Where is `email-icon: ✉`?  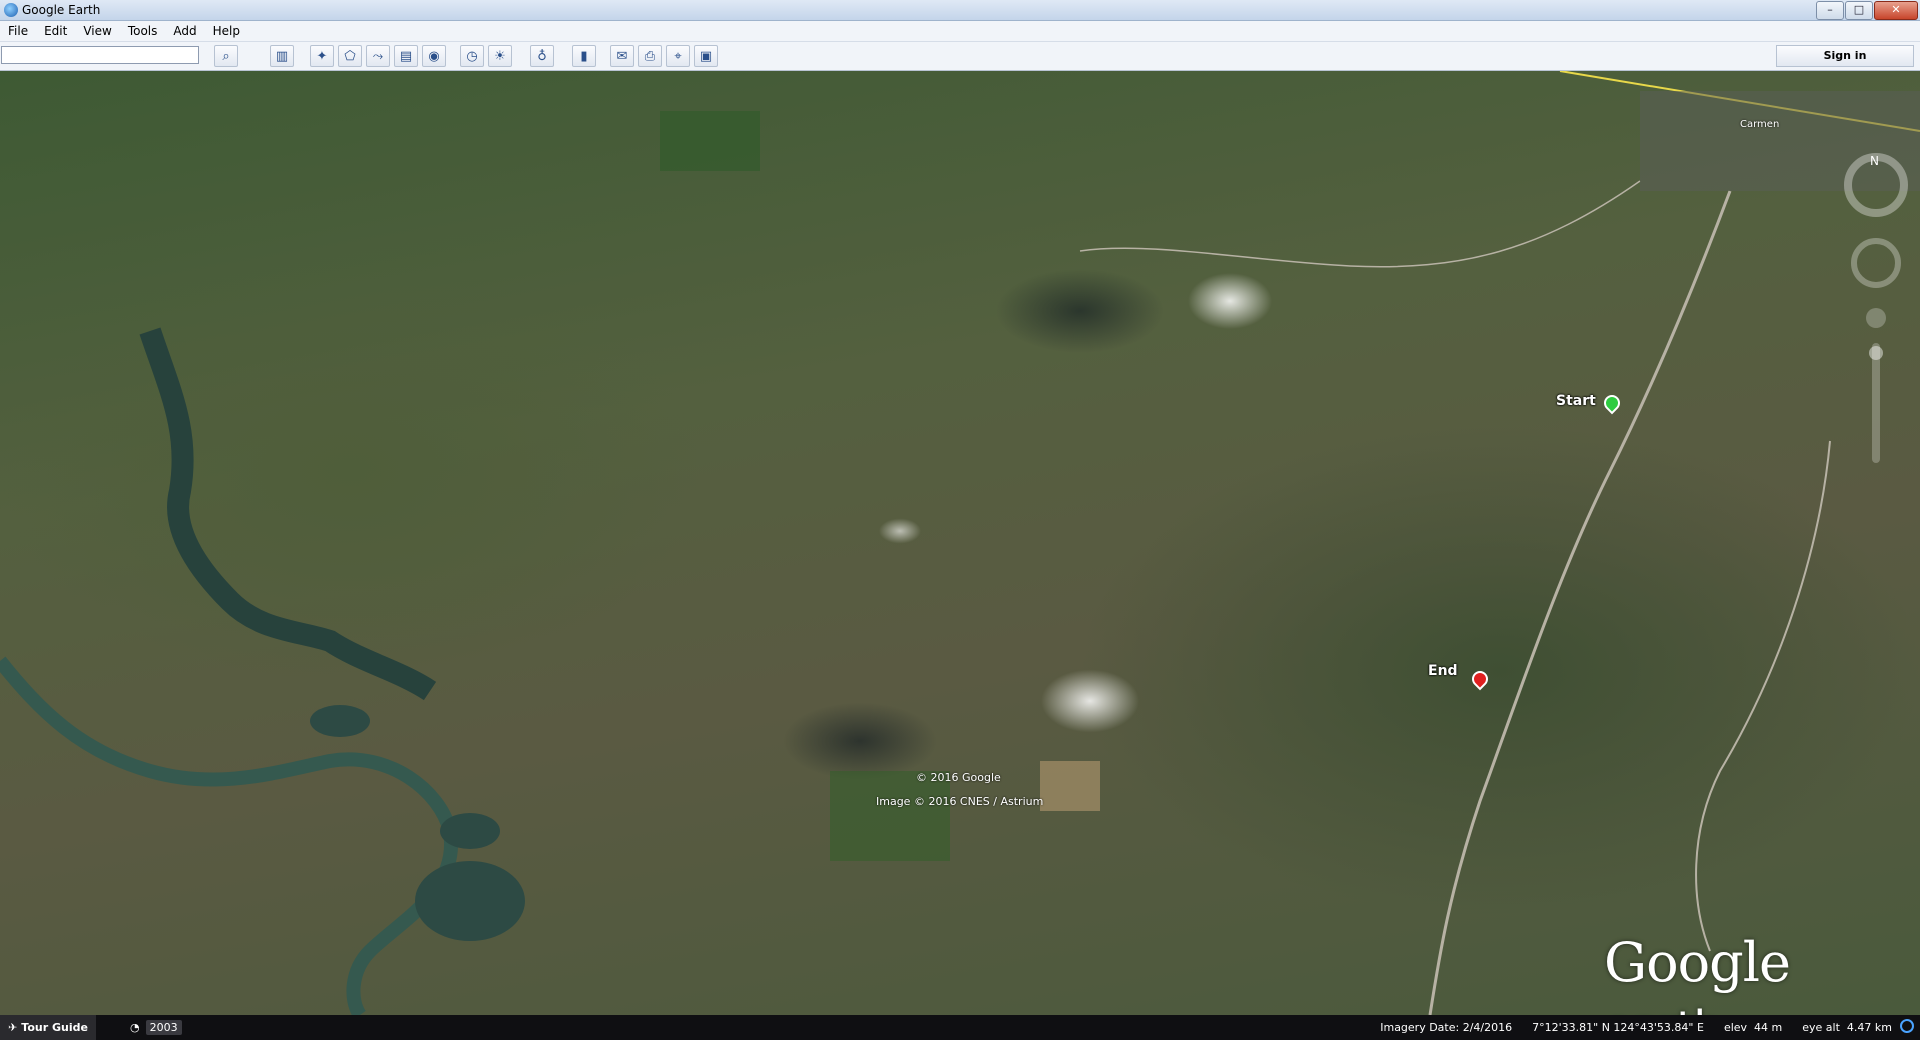
email-icon: ✉ is located at coordinates (622, 56).